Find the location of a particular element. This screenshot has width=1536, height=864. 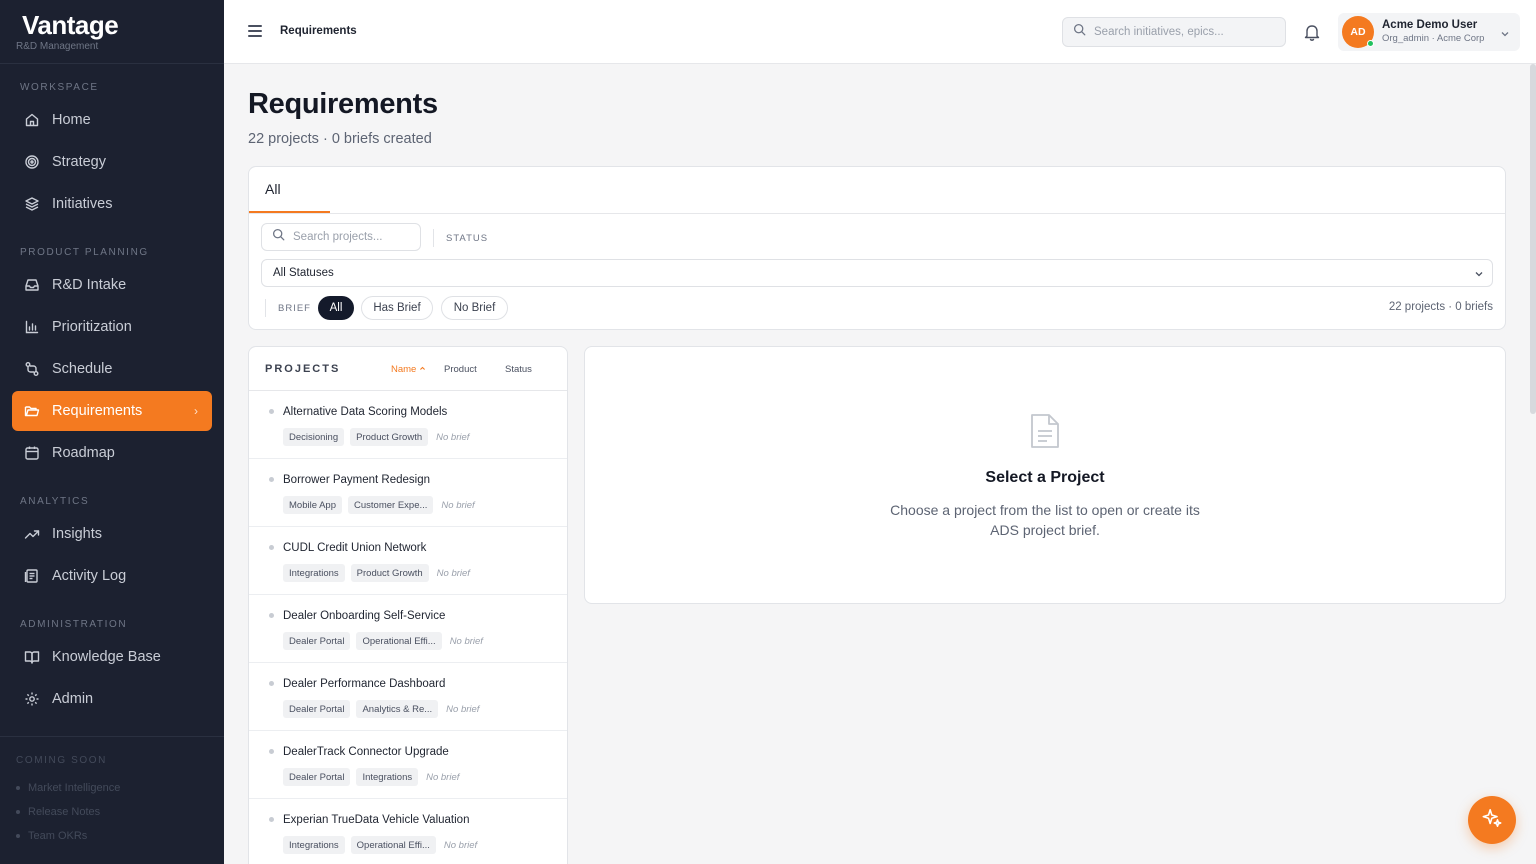

project-search is located at coordinates (341, 237).